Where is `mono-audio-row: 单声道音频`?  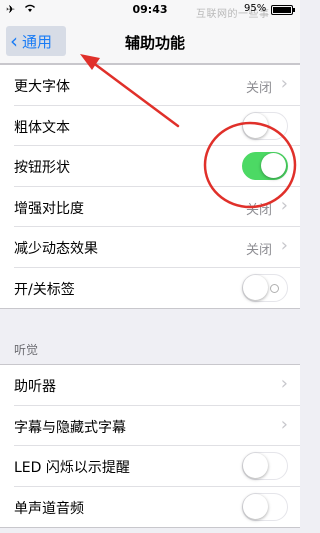 mono-audio-row: 单声道音频 is located at coordinates (150, 507).